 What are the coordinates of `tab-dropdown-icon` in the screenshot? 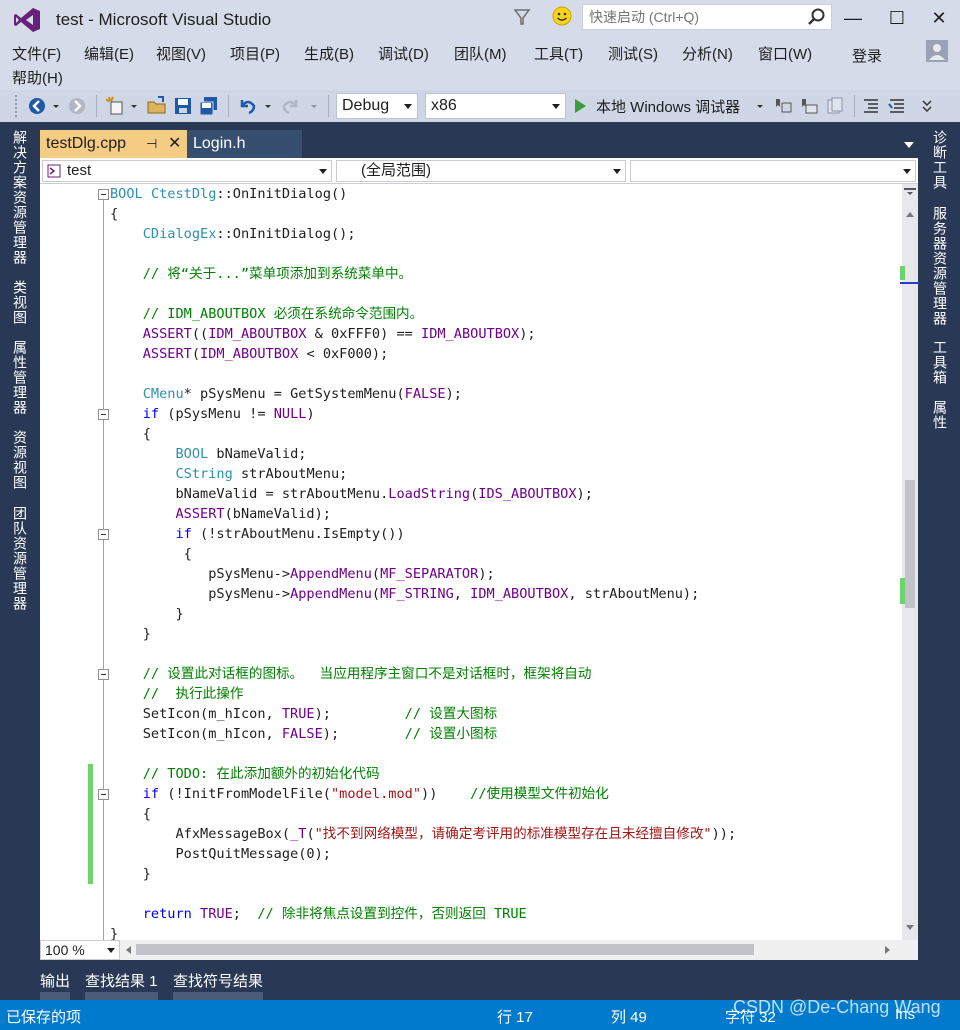 It's located at (909, 145).